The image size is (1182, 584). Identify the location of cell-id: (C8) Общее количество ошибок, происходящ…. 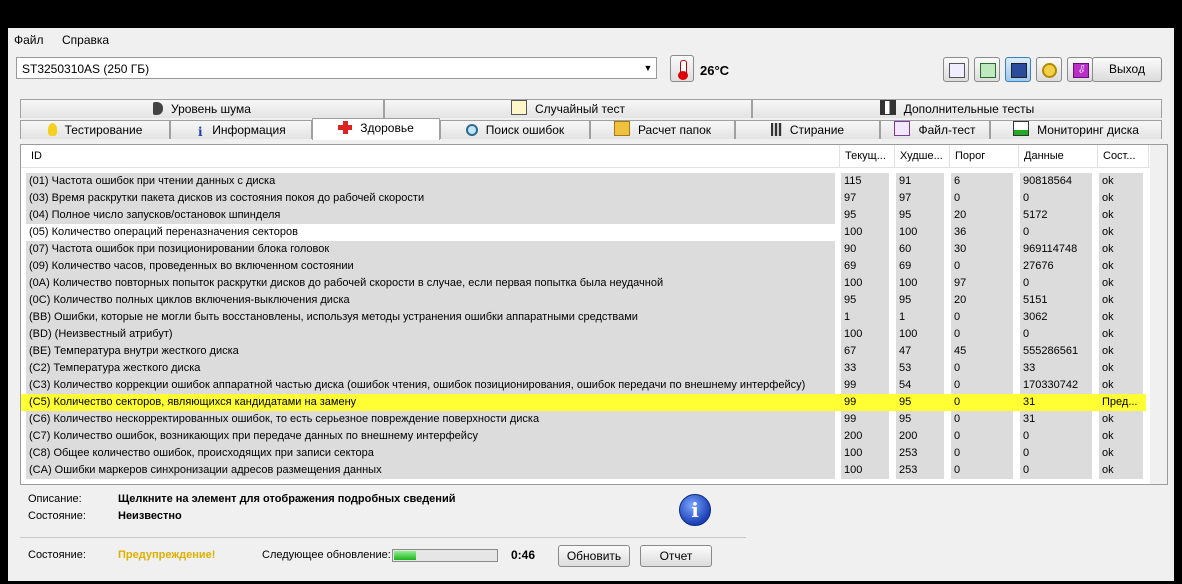
(430, 453).